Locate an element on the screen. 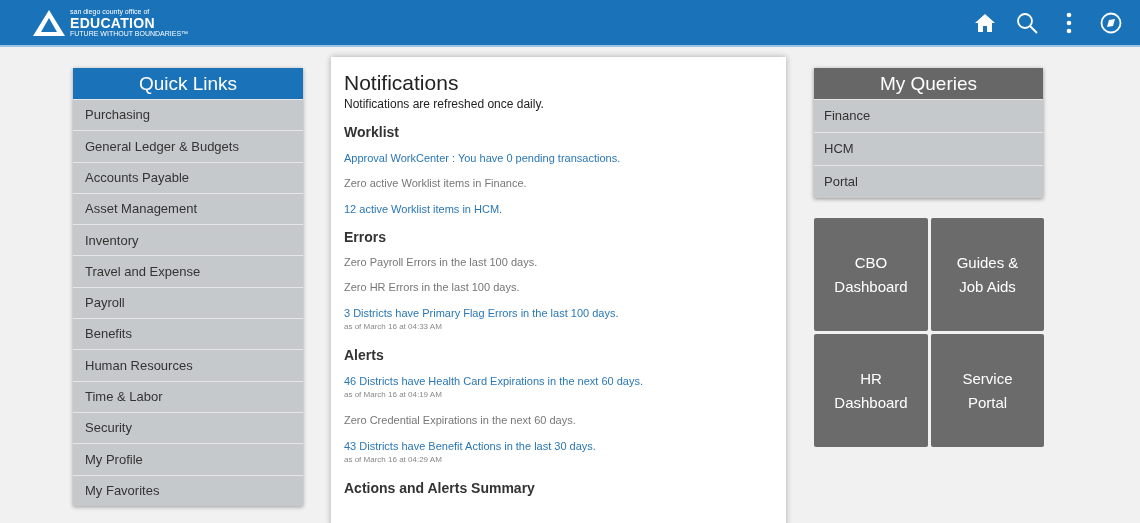 This screenshot has height=523, width=1140. quick-link-item: General Ledger & Budgets is located at coordinates (188, 146).